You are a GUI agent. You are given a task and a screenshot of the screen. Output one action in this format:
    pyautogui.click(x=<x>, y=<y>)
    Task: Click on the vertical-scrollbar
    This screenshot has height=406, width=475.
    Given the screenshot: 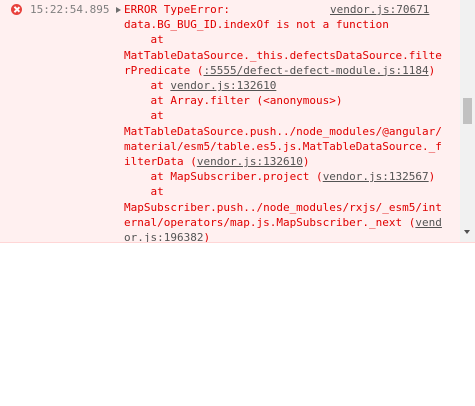 What is the action you would take?
    pyautogui.click(x=467, y=121)
    